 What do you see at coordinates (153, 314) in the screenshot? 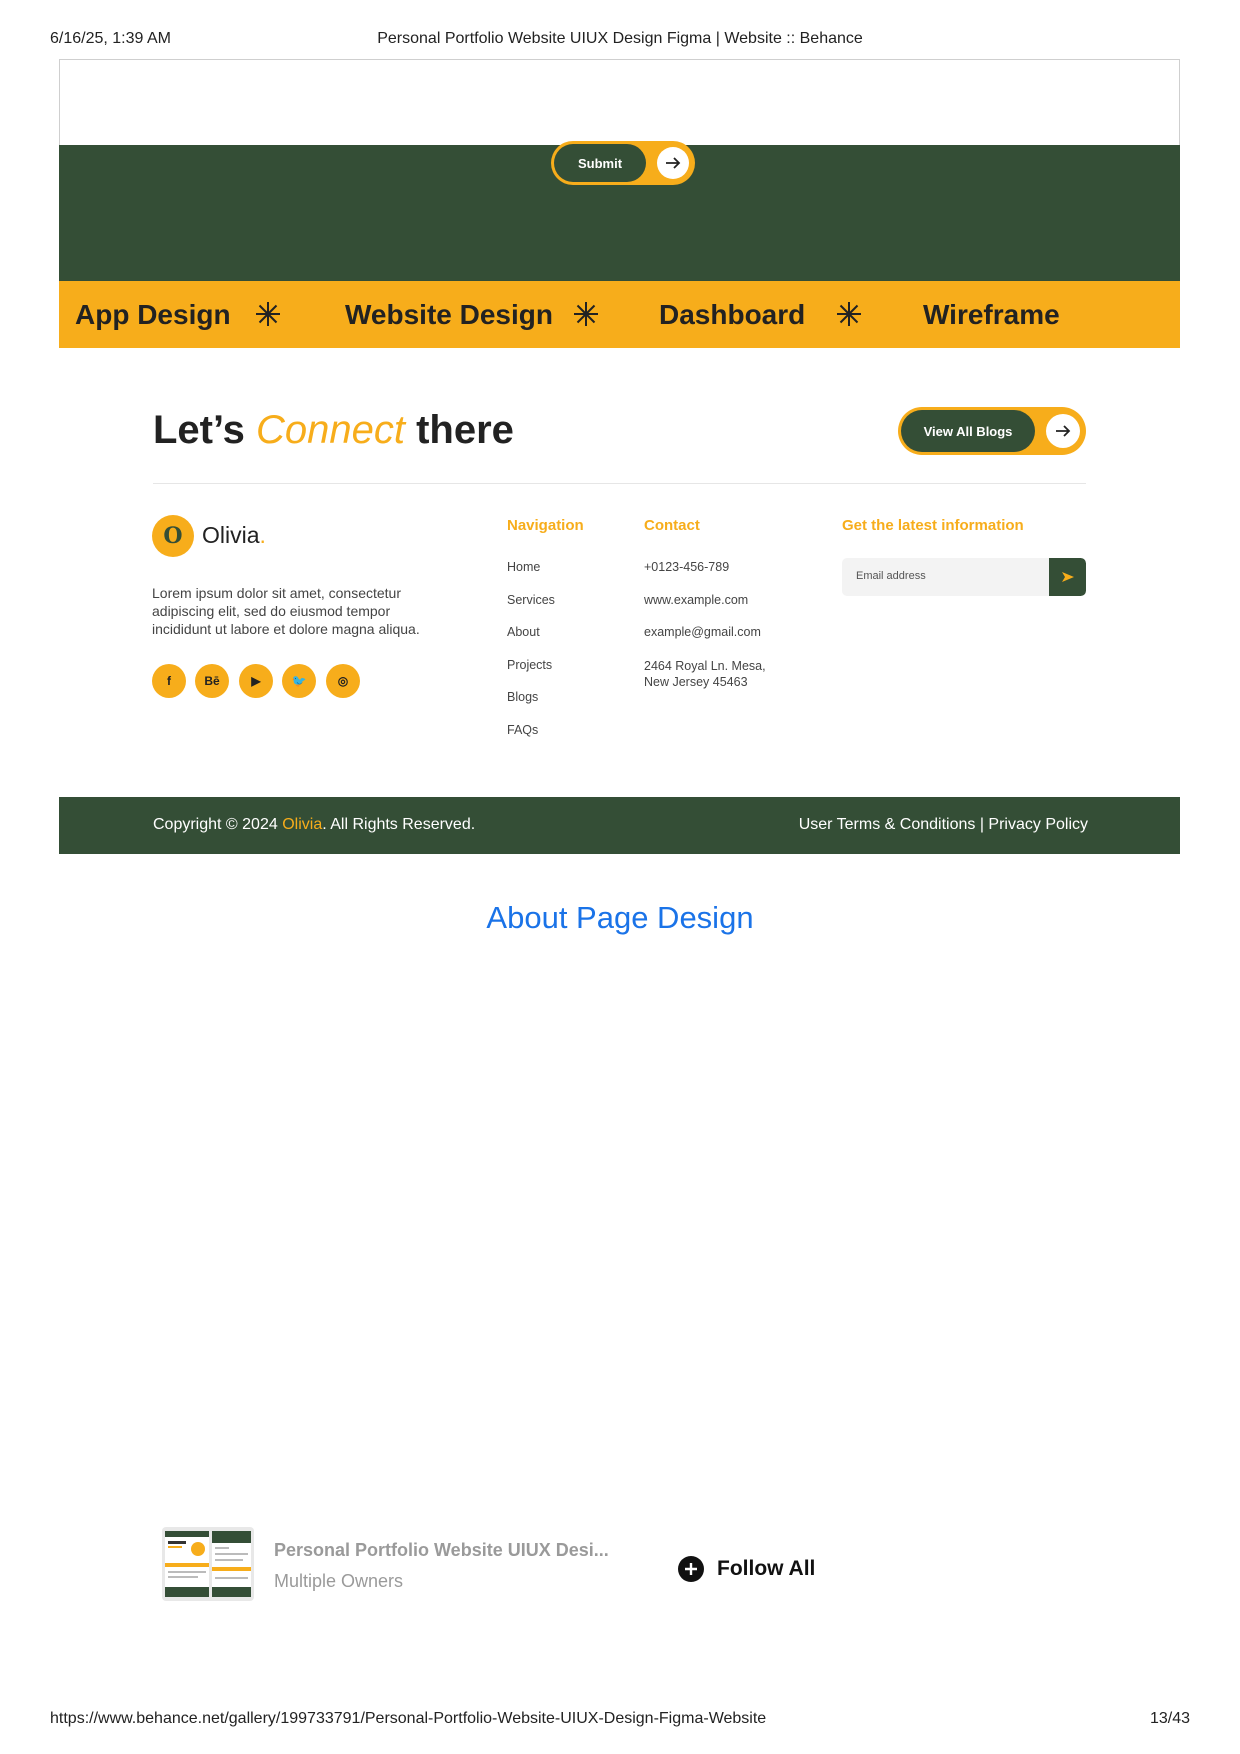
I see `marquee-item-app-design: App Design` at bounding box center [153, 314].